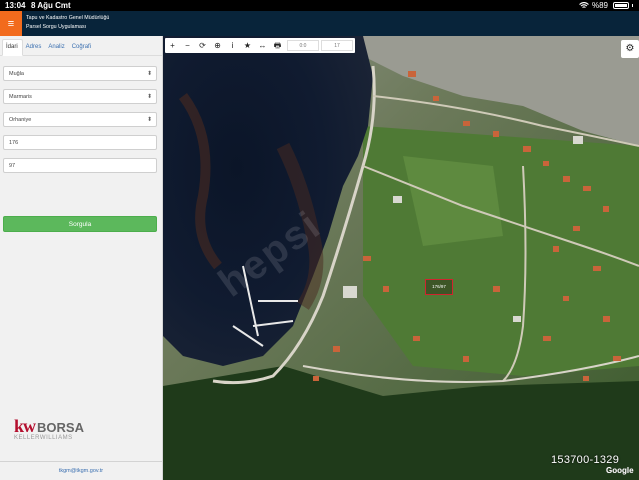 The width and height of the screenshot is (639, 480). Describe the element at coordinates (80, 119) in the screenshot. I see `neighborhood-select: Orhaniye ⬍` at that location.